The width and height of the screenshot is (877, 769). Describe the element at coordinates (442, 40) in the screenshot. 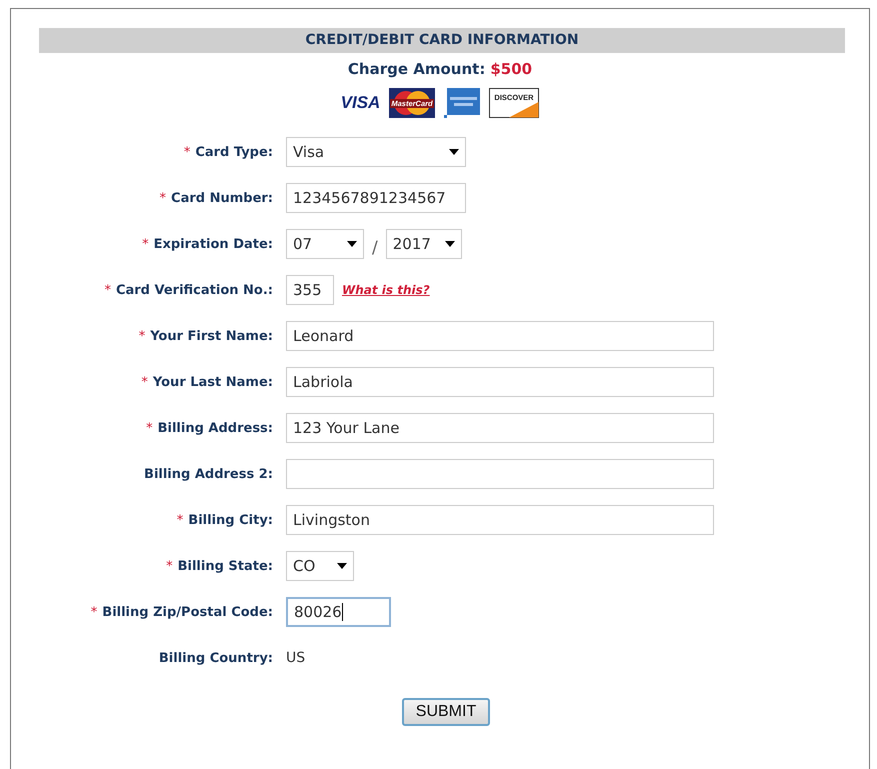

I see `section-header: CREDIT/DEBIT CARD INFORMATION` at that location.